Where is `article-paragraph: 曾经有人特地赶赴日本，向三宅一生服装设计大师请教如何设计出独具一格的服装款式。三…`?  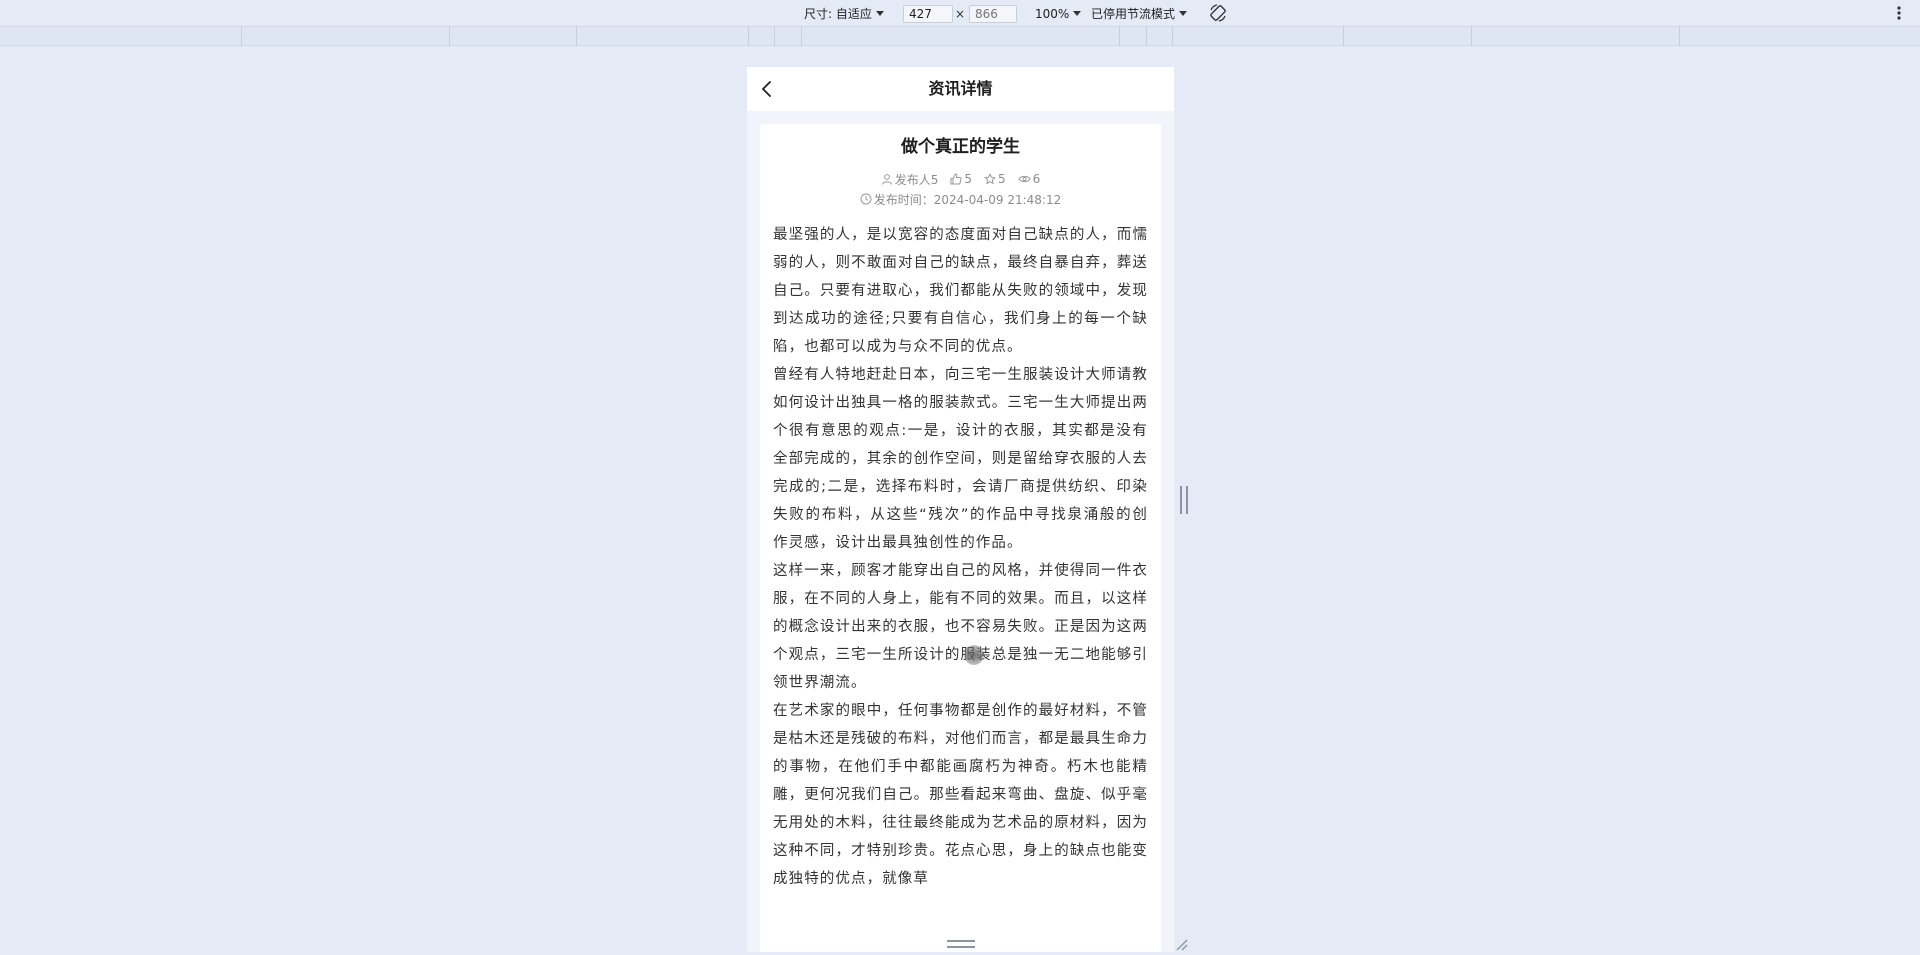 article-paragraph: 曾经有人特地赶赴日本，向三宅一生服装设计大师请教如何设计出独具一格的服装款式。三… is located at coordinates (960, 459).